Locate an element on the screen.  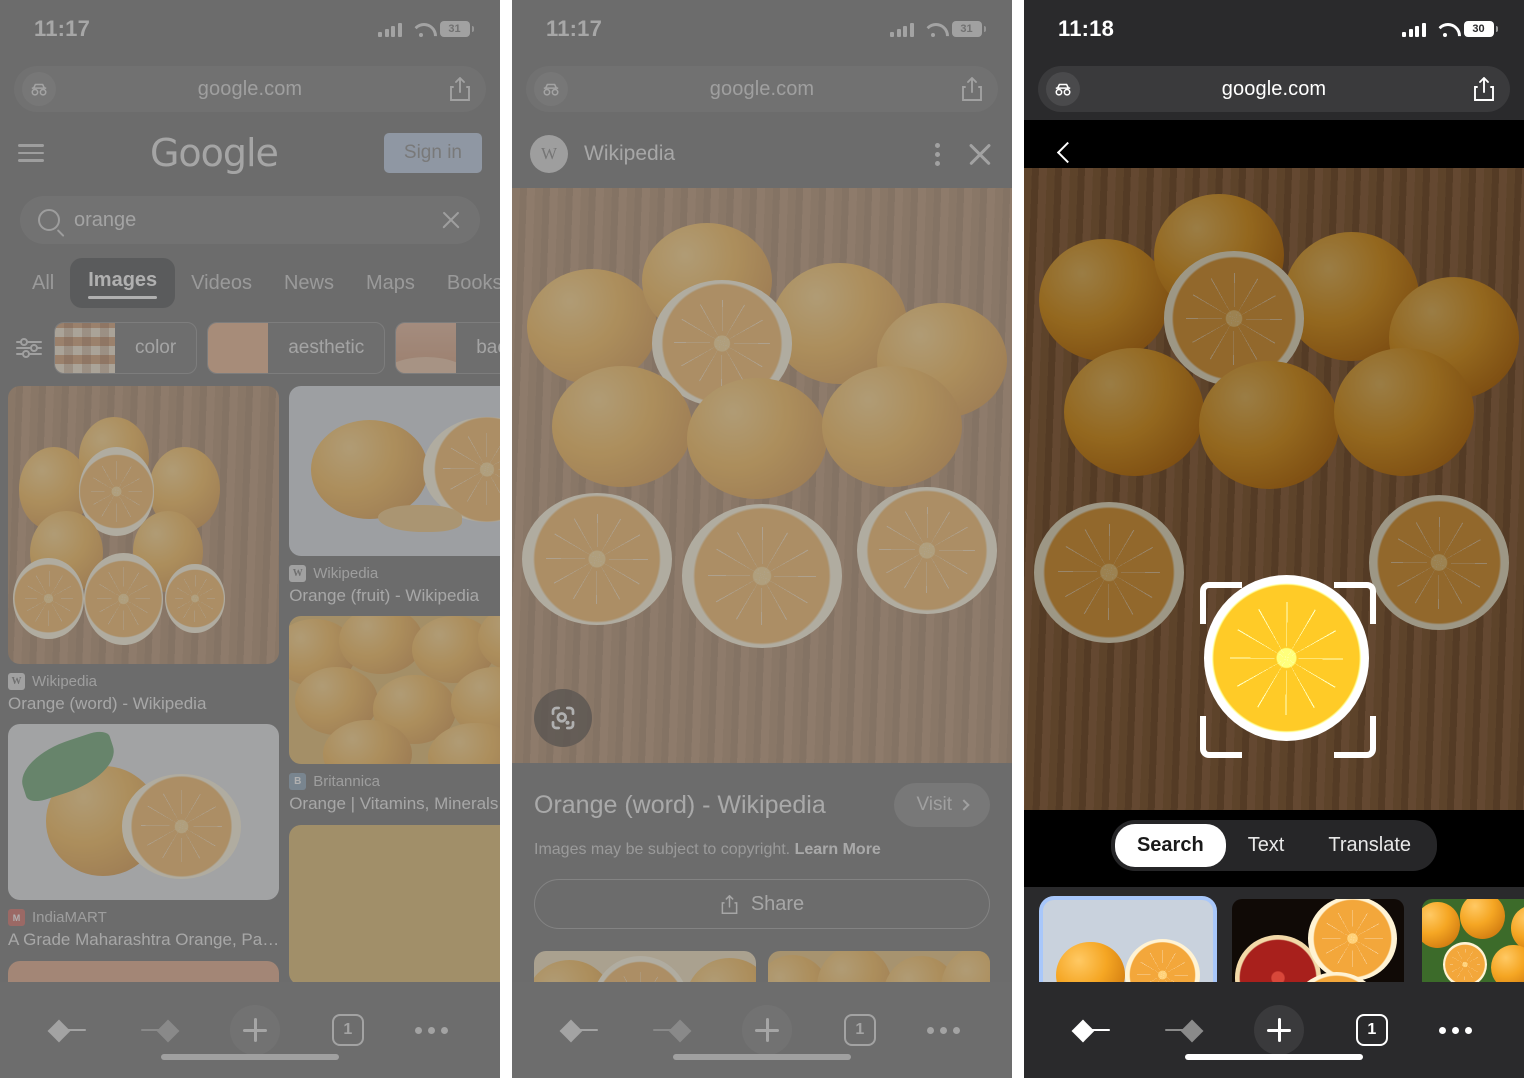
filter-chip-background: back is located at coordinates (447, 348).